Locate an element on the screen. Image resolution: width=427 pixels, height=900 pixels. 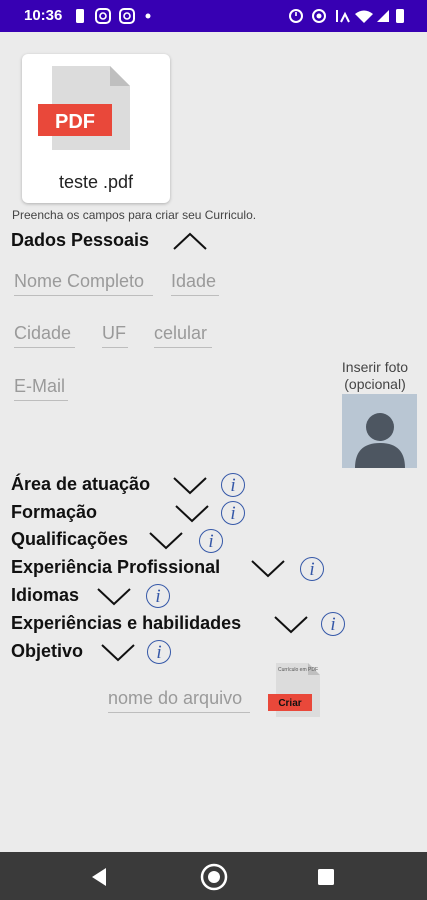
section-experience-label: Experiência Profissional is located at coordinates (115, 567).